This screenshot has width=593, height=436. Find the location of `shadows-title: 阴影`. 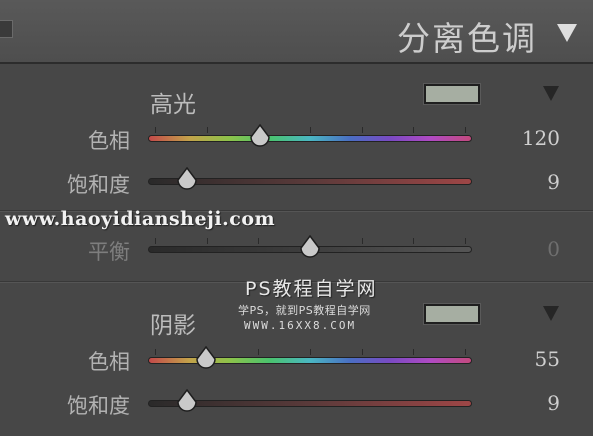

shadows-title: 阴影 is located at coordinates (173, 326).